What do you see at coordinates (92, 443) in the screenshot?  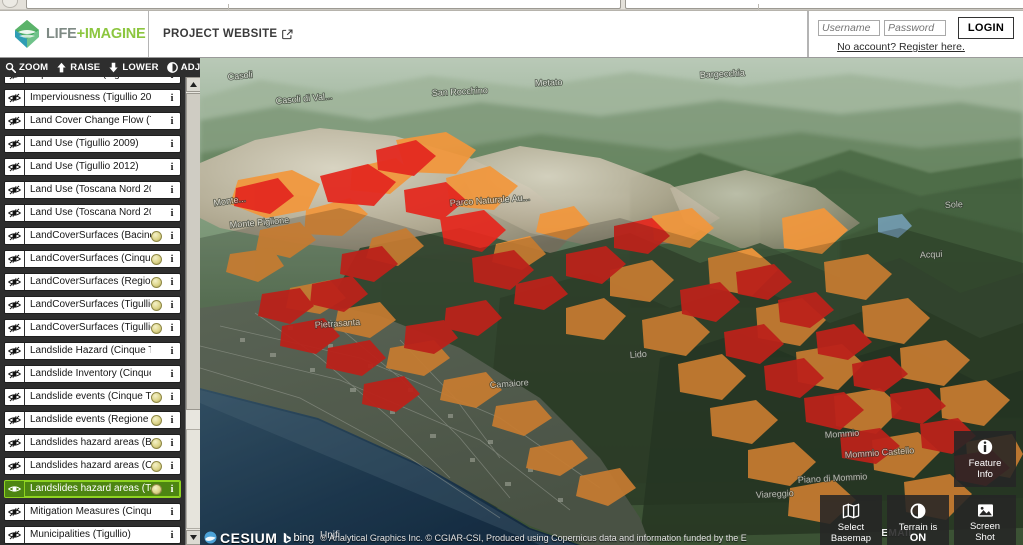 I see `layer-row: Landslides hazard areas (Bacin i` at bounding box center [92, 443].